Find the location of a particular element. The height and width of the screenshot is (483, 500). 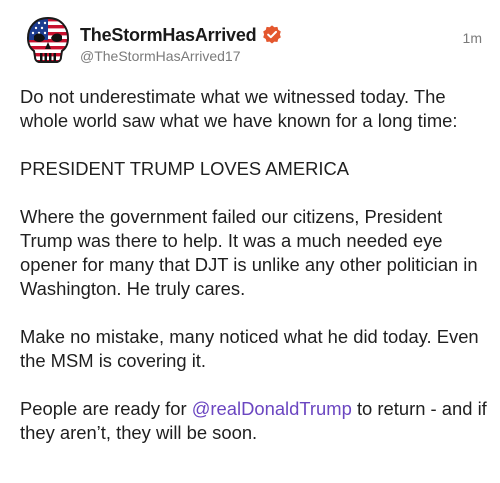

author-handle: @TheStormHasArrived17 is located at coordinates (160, 56).